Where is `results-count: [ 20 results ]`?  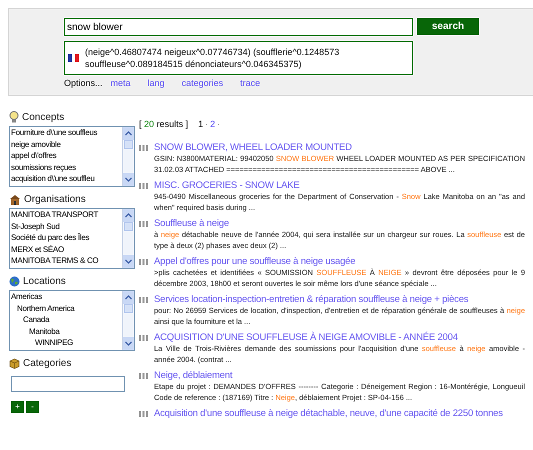
results-count: [ 20 results ] is located at coordinates (163, 125).